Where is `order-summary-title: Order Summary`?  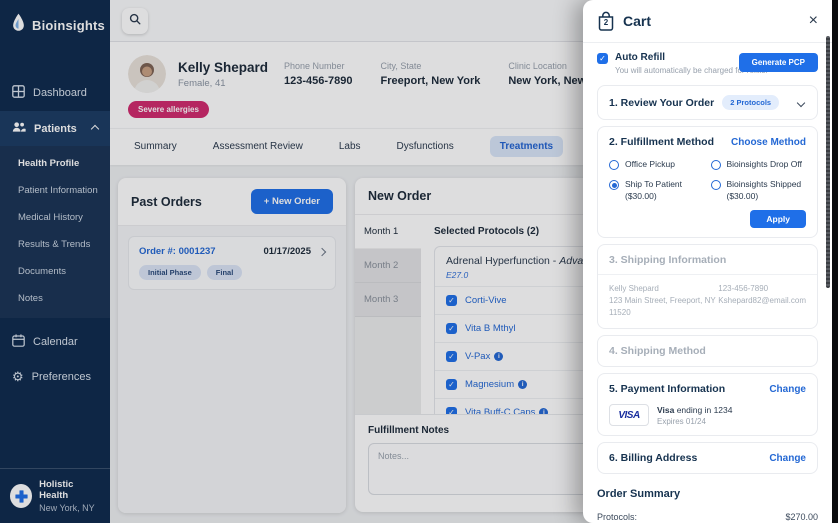
order-summary-title: Order Summary is located at coordinates (639, 494).